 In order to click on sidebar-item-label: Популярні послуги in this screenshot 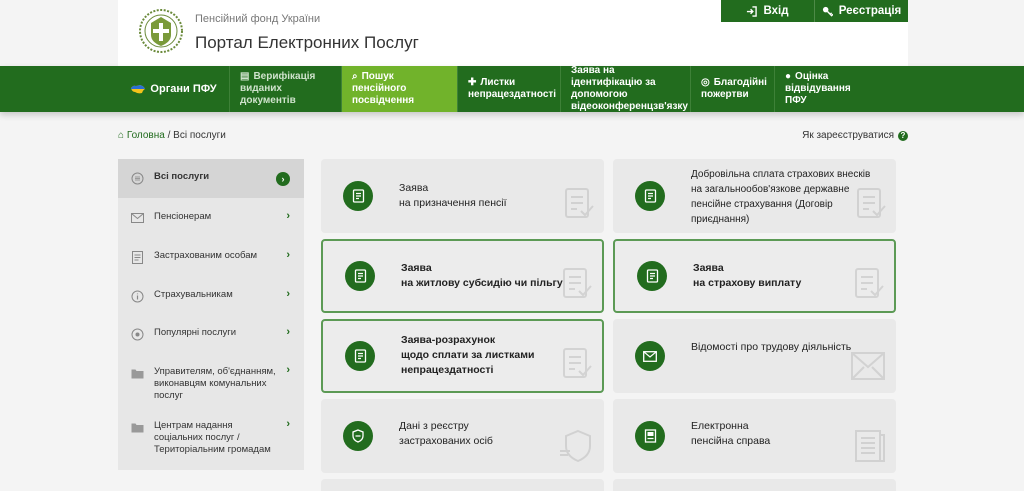, I will do `click(195, 332)`.